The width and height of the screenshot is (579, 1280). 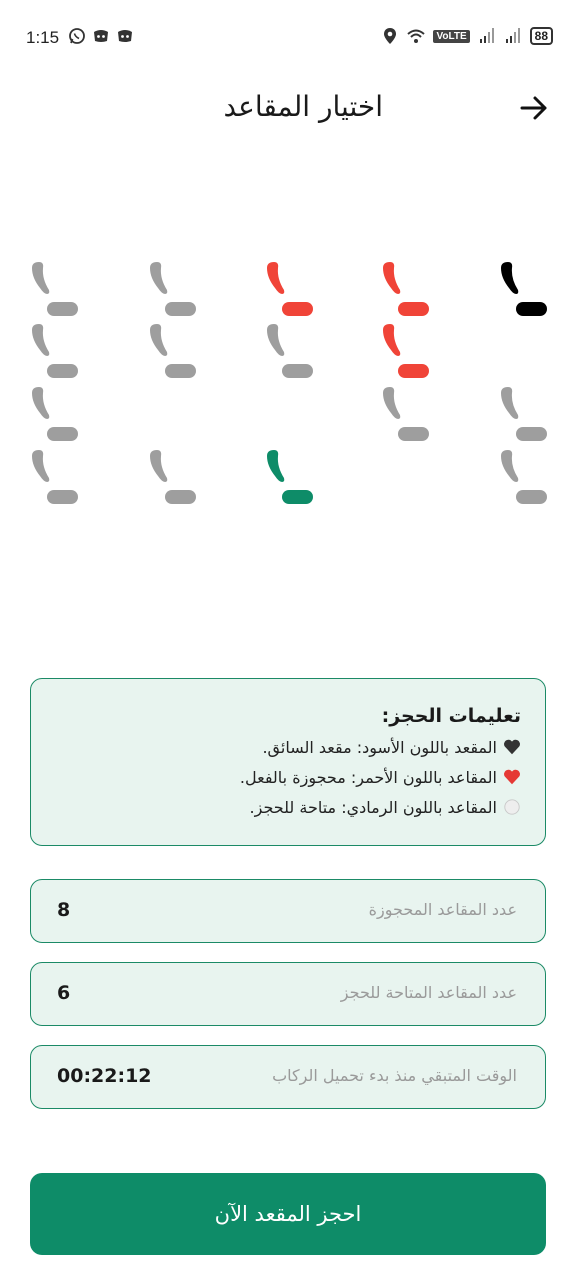 What do you see at coordinates (288, 748) in the screenshot?
I see `instruction-driver-seat: المقعد باللون الأسود: مقعد السائق.` at bounding box center [288, 748].